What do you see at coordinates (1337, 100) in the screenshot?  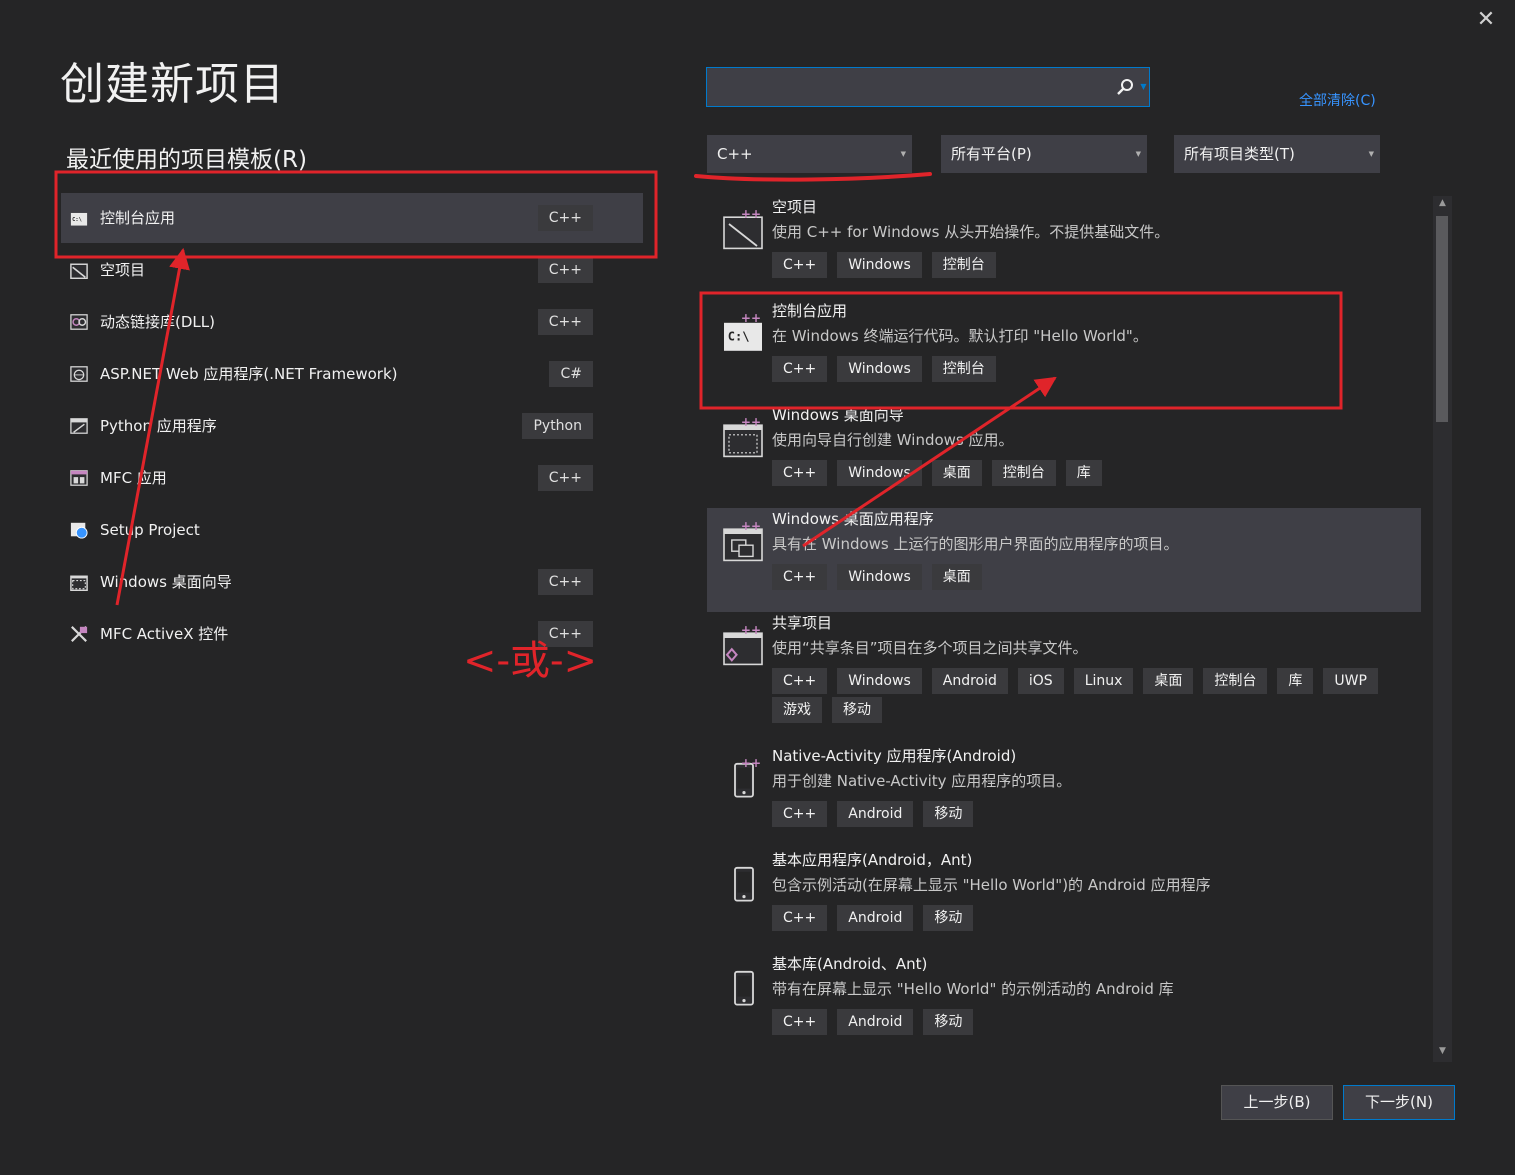 I see `clear-all-link: 全部清除(C)` at bounding box center [1337, 100].